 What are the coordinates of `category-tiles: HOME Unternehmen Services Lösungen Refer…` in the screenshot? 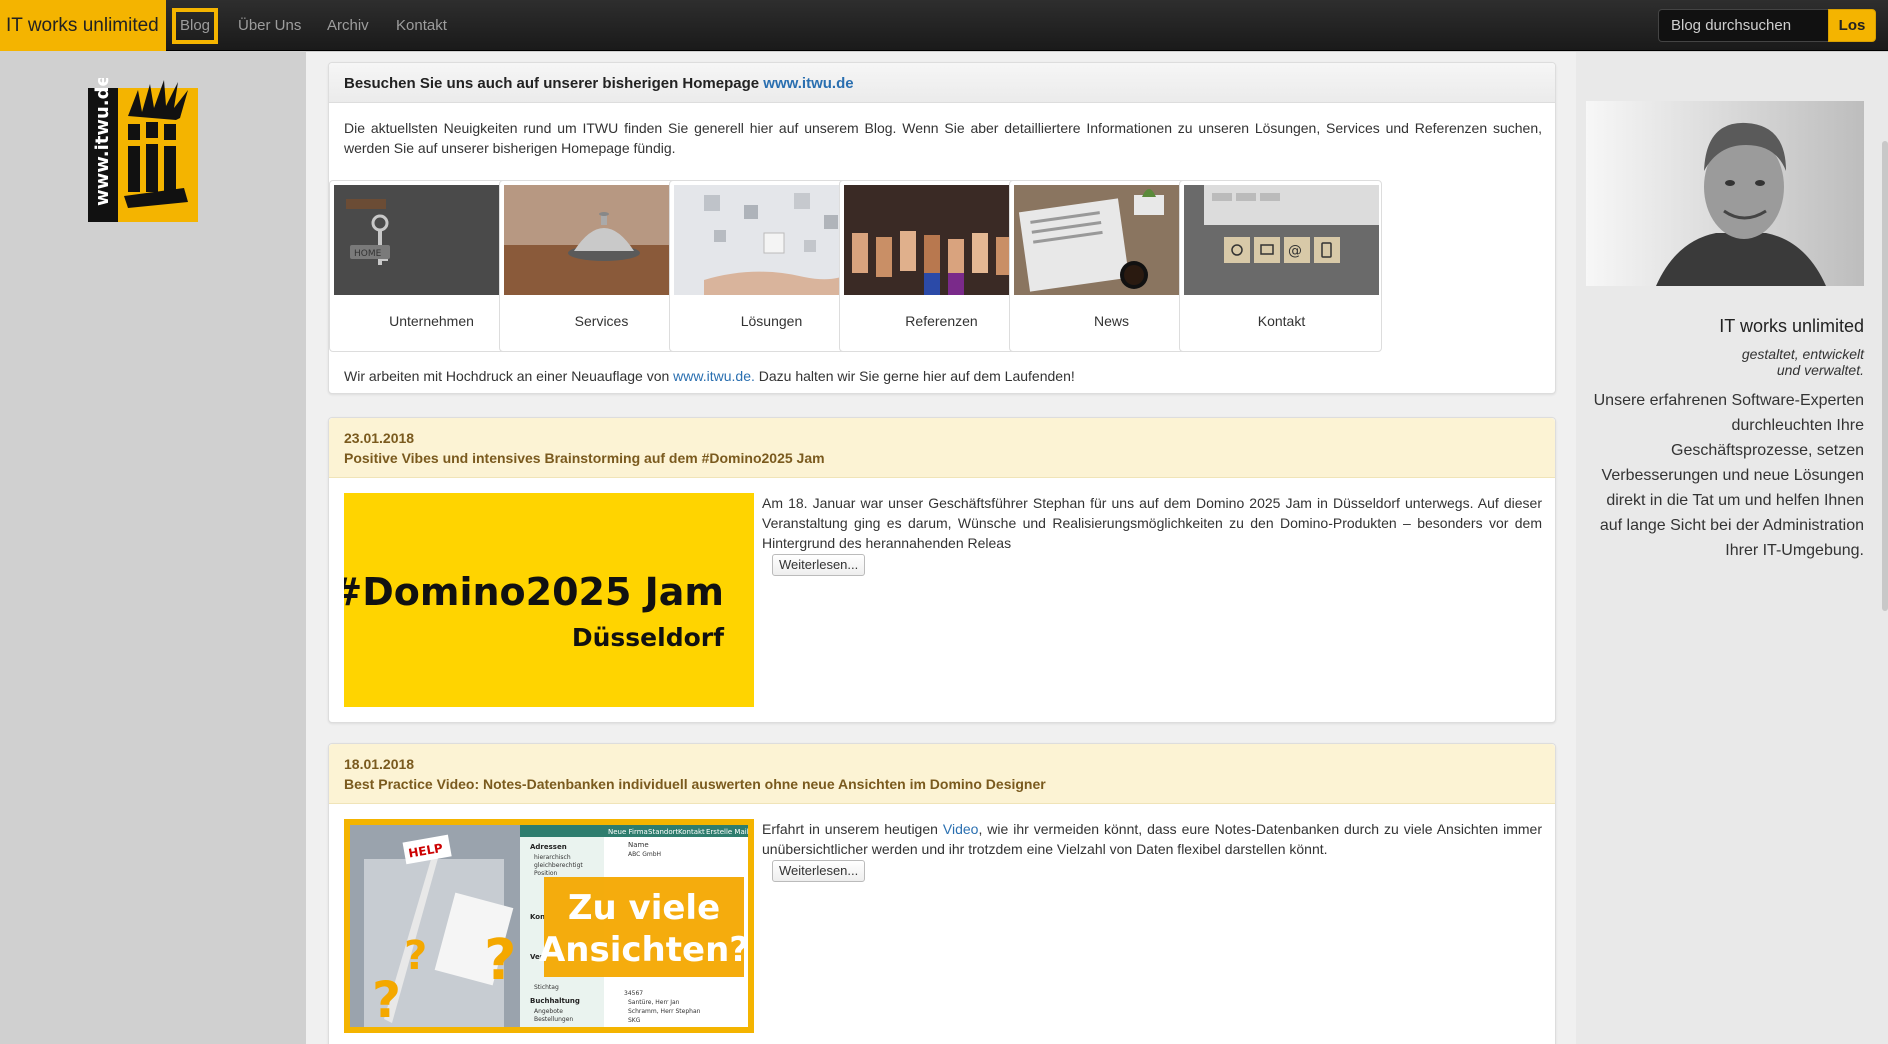 It's located at (943, 266).